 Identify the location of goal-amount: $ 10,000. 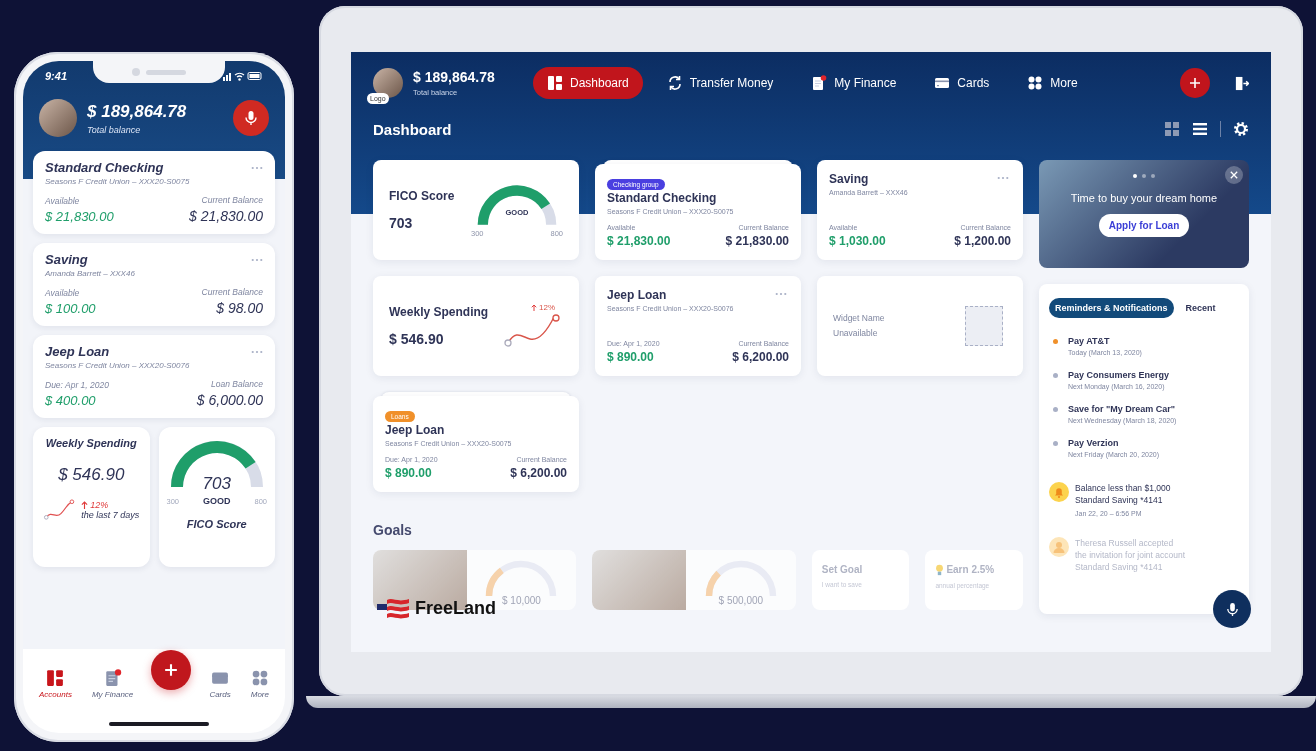
(521, 600).